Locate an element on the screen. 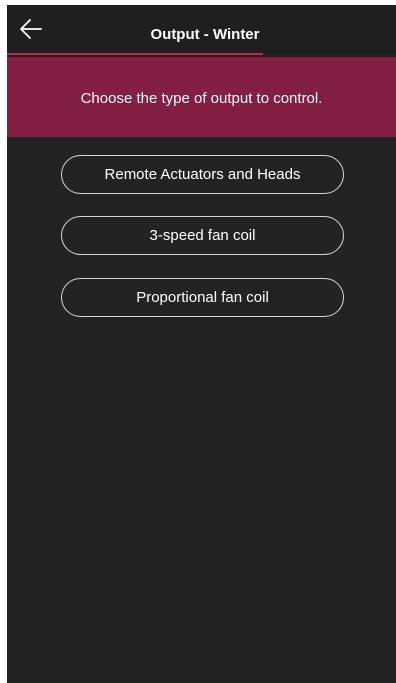 The image size is (396, 683). instruction-text: Choose the type of output to control. is located at coordinates (201, 98).